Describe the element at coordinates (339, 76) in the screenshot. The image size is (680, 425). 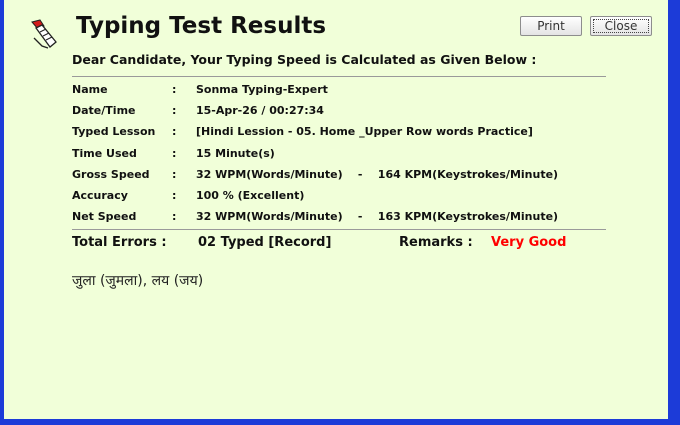
I see `top-divider` at that location.